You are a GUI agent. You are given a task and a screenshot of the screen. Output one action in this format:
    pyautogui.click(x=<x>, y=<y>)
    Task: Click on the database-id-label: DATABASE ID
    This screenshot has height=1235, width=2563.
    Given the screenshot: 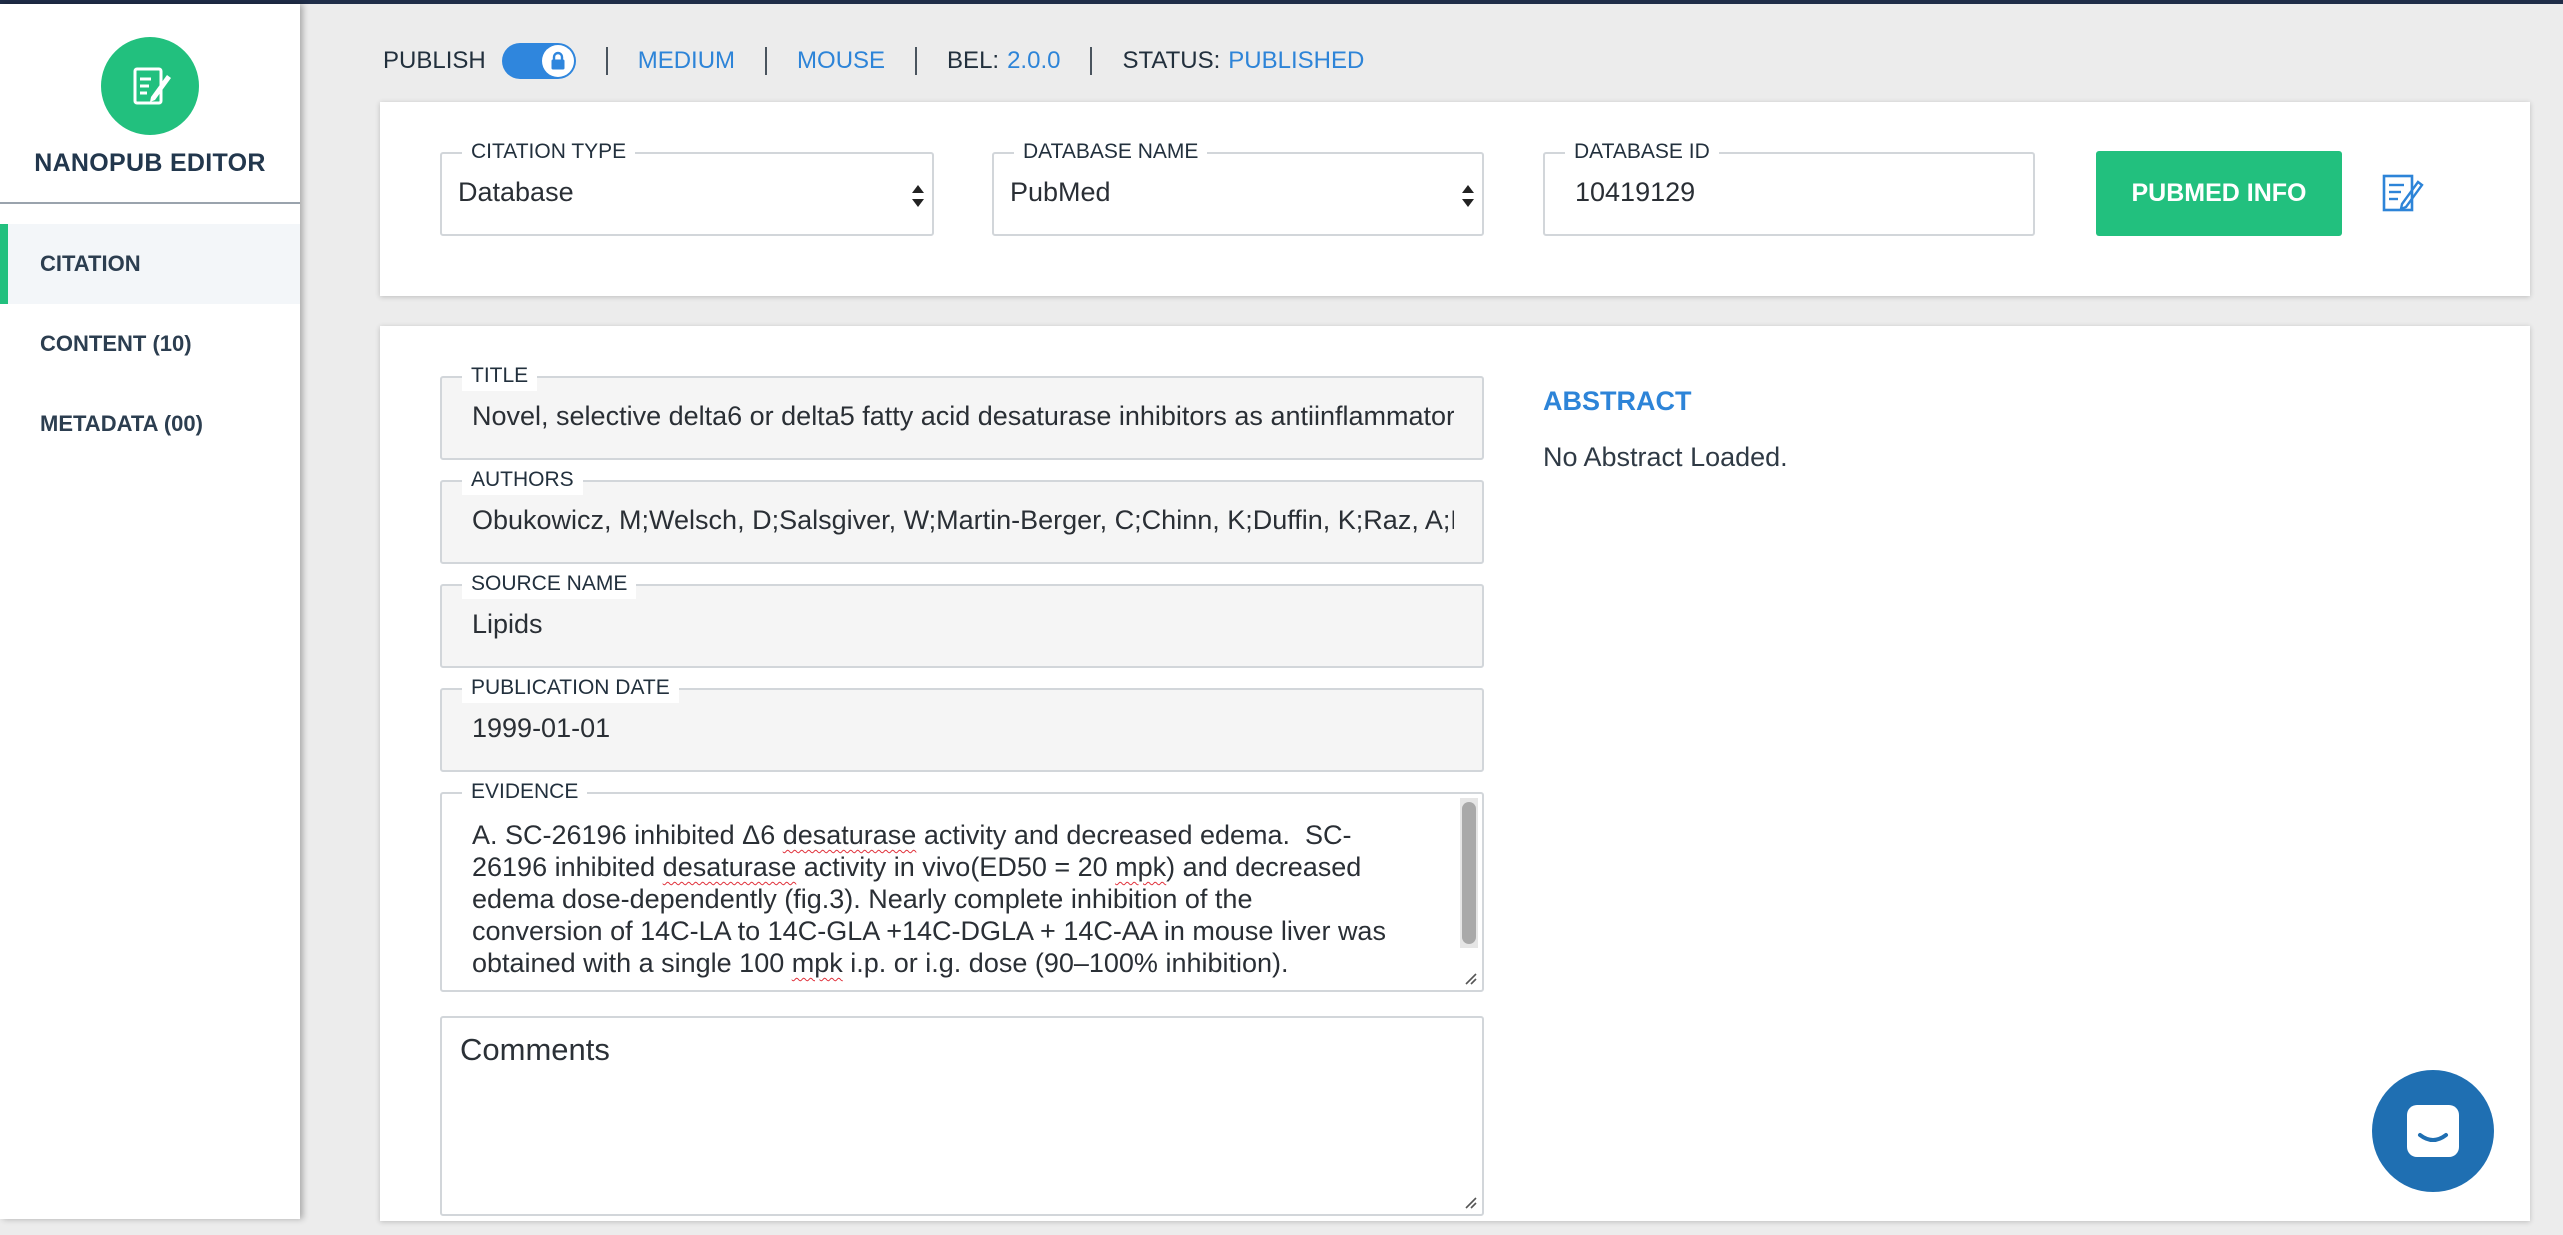 What is the action you would take?
    pyautogui.click(x=1642, y=152)
    